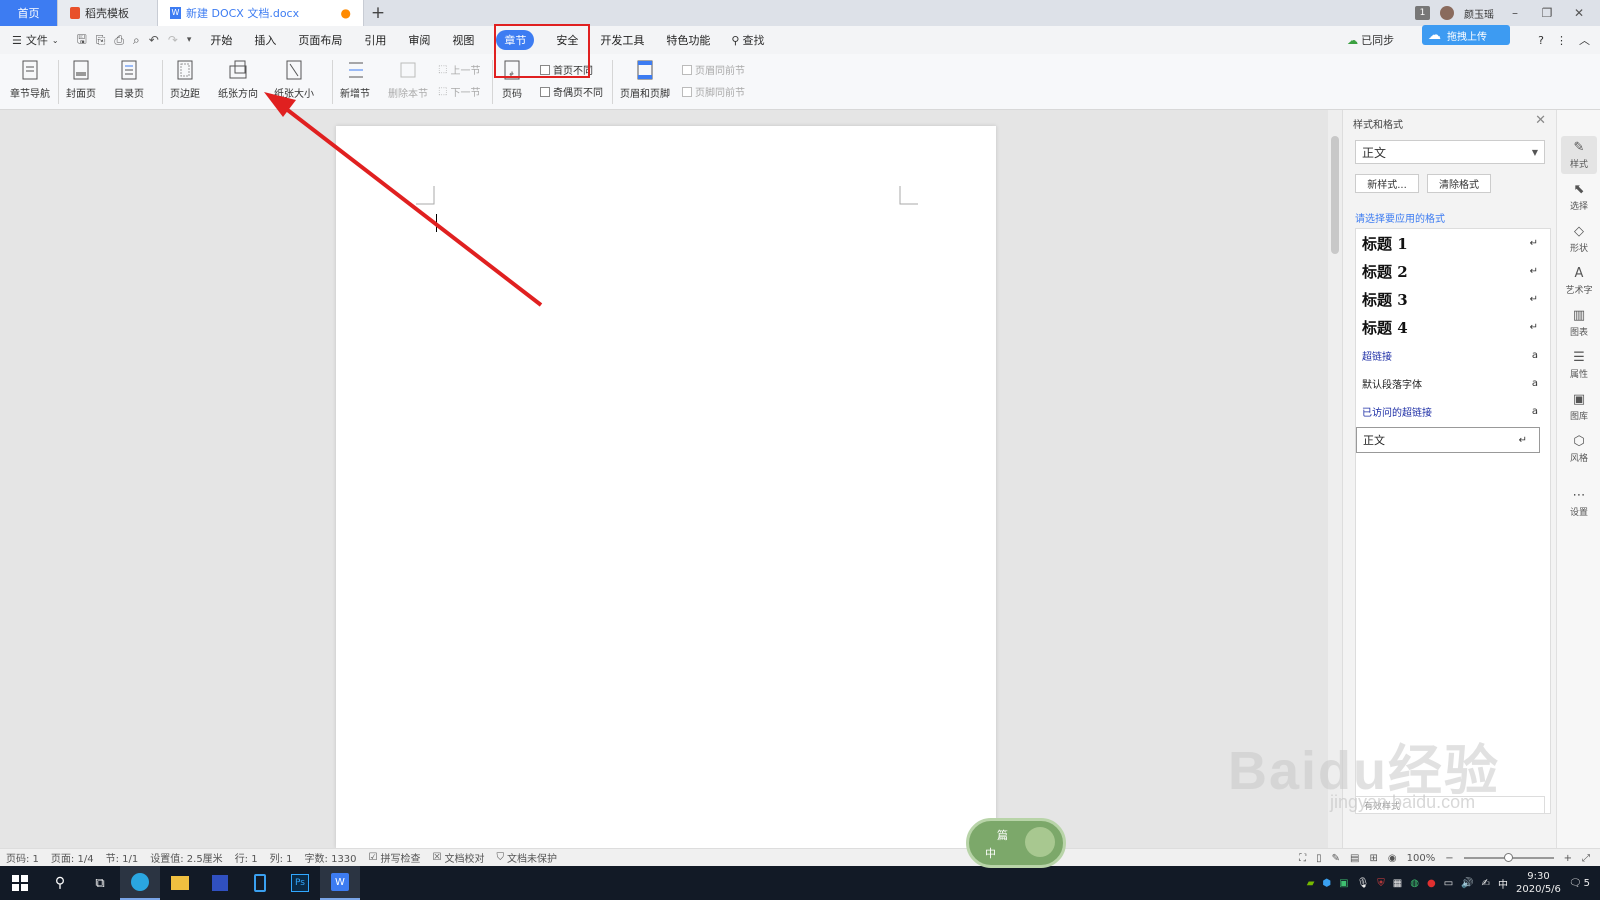  What do you see at coordinates (1447, 13) in the screenshot?
I see `avatar` at bounding box center [1447, 13].